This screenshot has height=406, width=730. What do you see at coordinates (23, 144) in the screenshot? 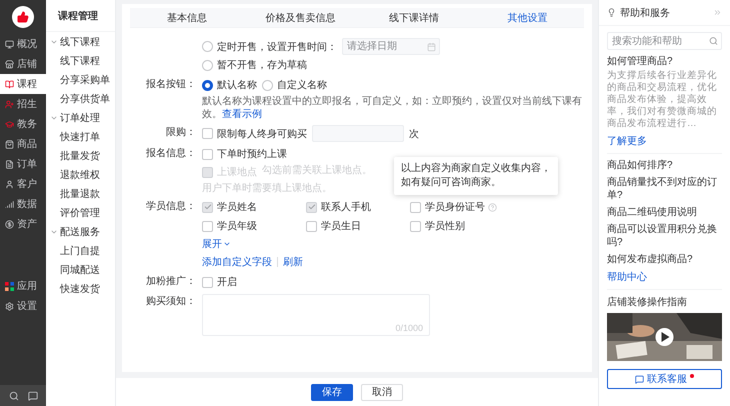
I see `nav-item: 商品` at bounding box center [23, 144].